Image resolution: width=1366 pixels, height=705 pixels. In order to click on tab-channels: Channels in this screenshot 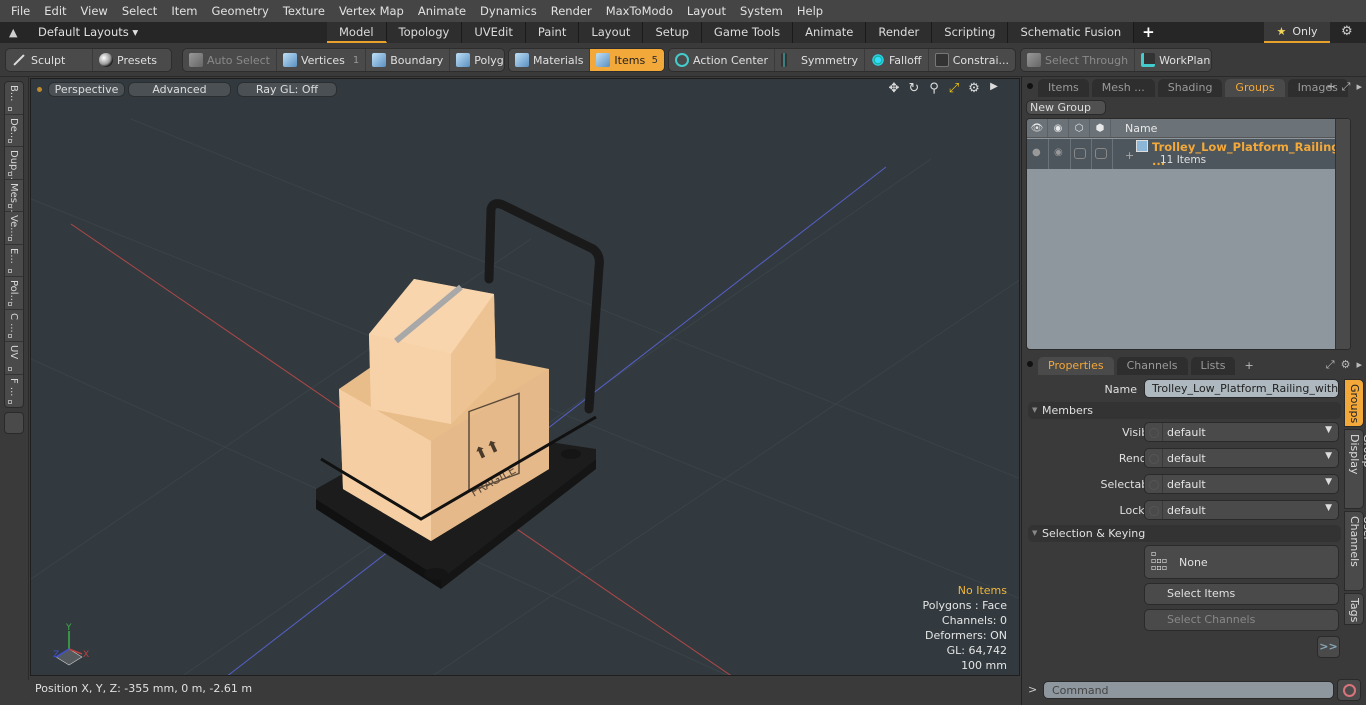, I will do `click(1152, 366)`.